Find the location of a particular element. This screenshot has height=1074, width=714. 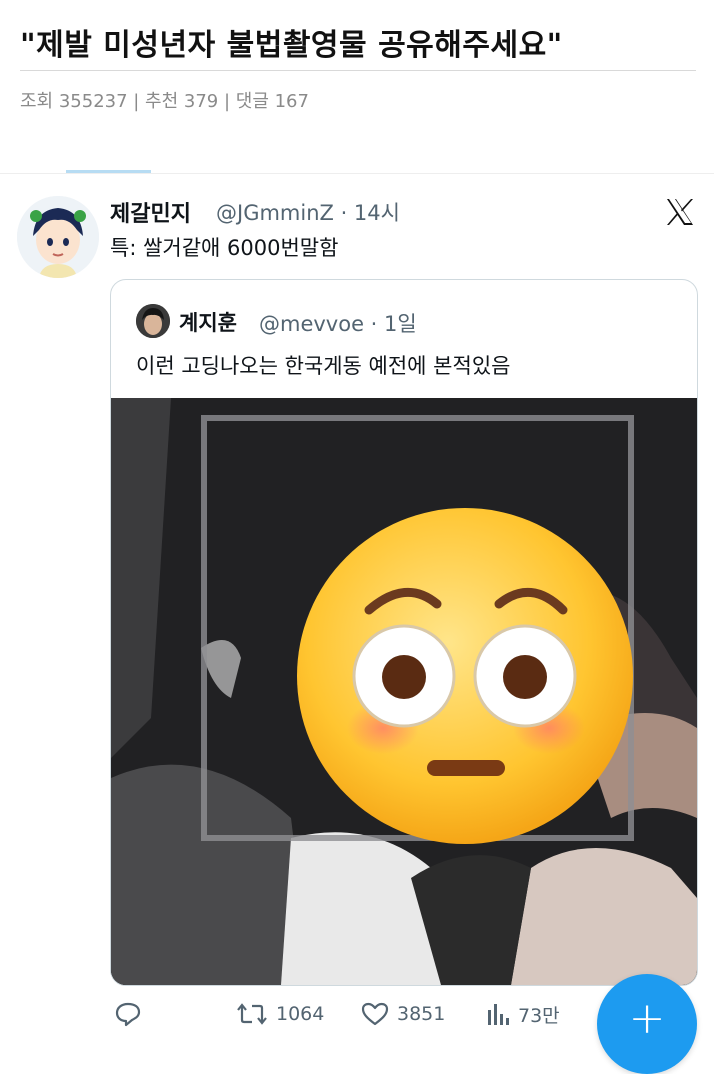

view-count: 73만 is located at coordinates (539, 1015).